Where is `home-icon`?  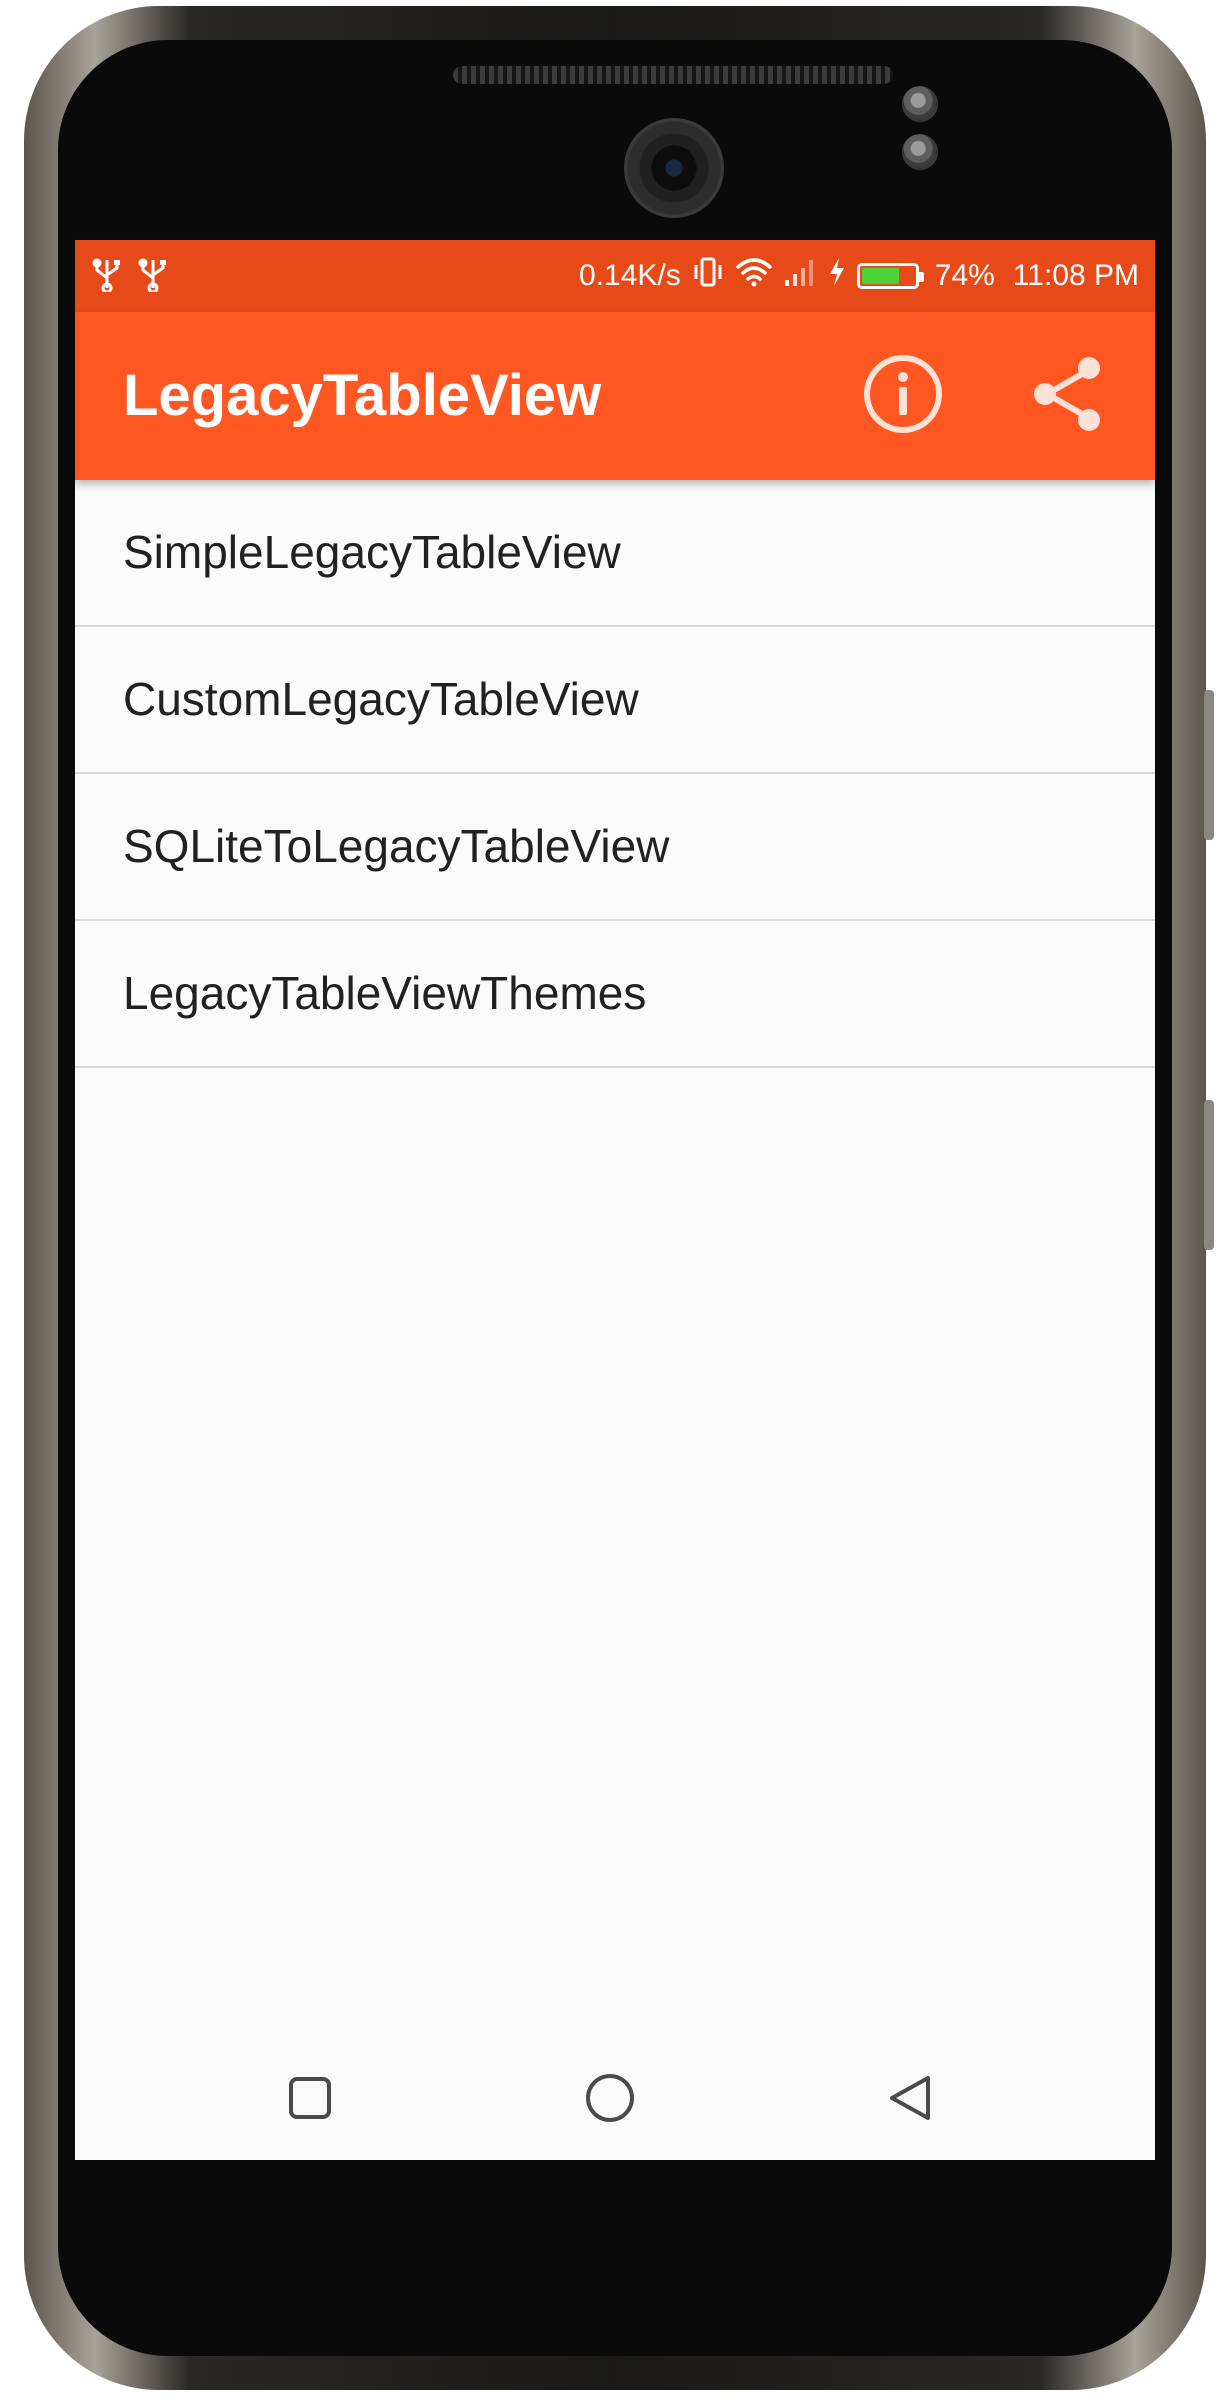 home-icon is located at coordinates (610, 2100).